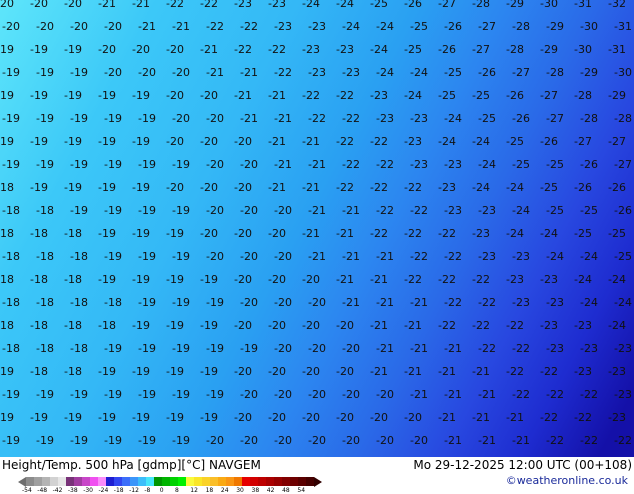  Describe the element at coordinates (567, 480) in the screenshot. I see `credit-link: ©weatheronline.co.uk` at that location.